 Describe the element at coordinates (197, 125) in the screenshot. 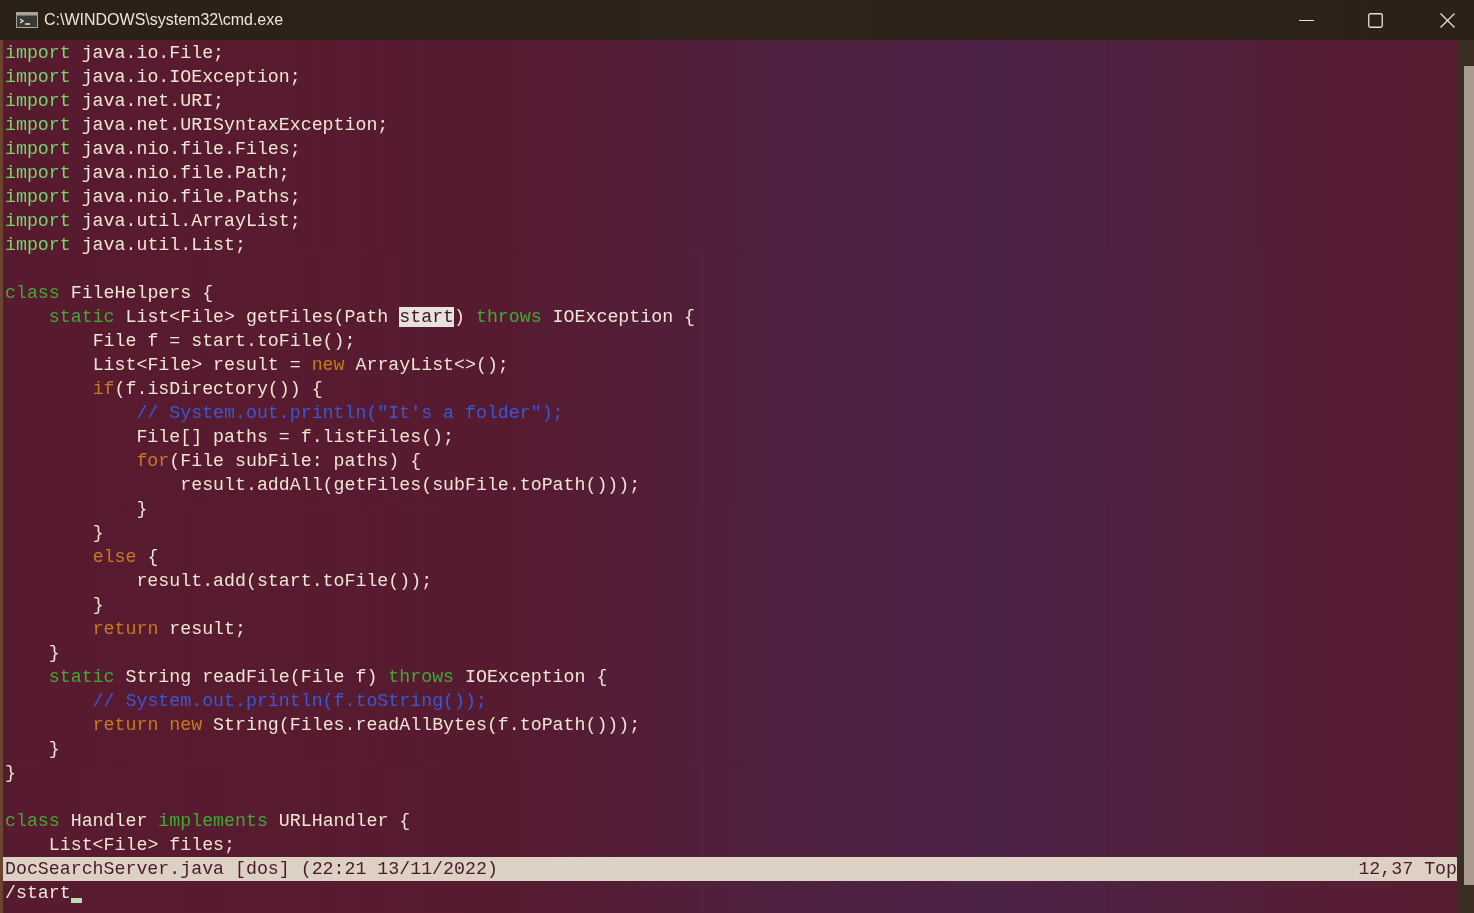

I see `code-line: import java.net.URISyntaxException;` at that location.